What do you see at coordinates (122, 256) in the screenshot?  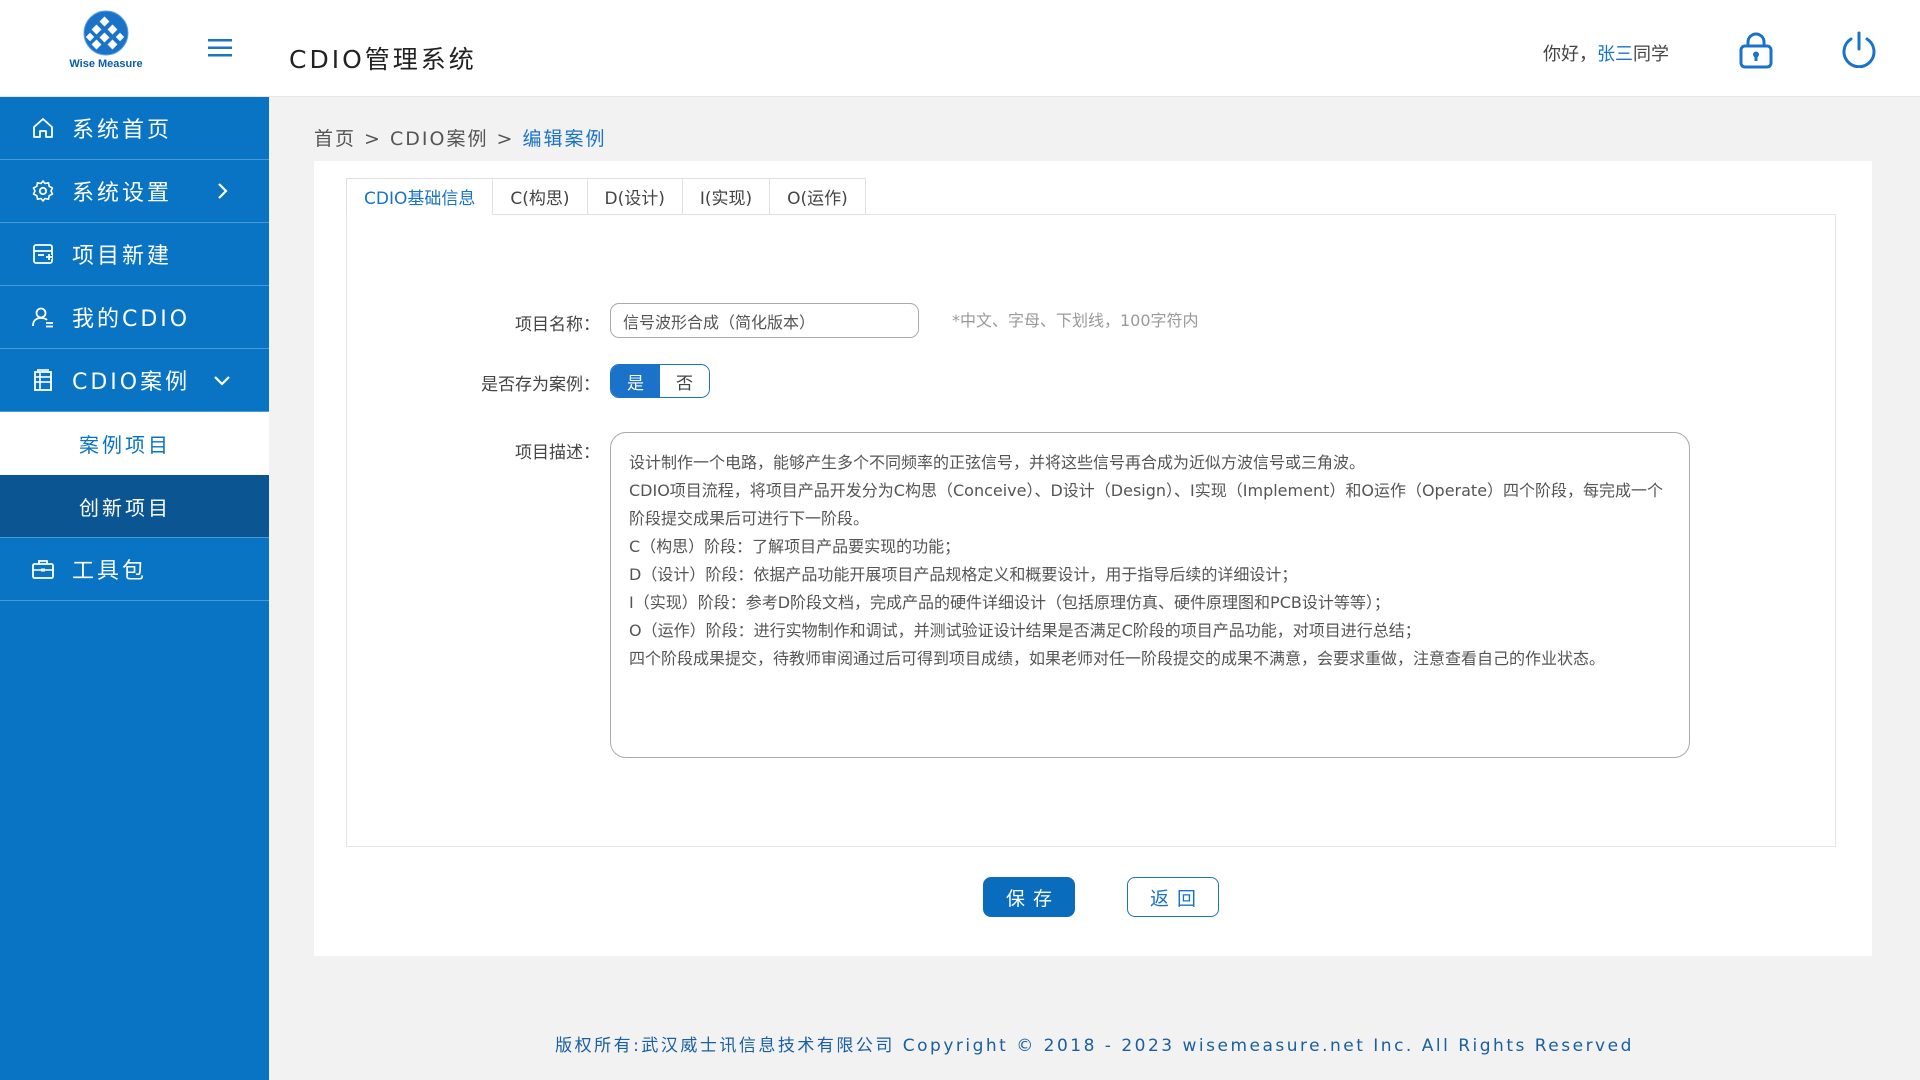 I see `sidebar-item-label: 项目新建` at bounding box center [122, 256].